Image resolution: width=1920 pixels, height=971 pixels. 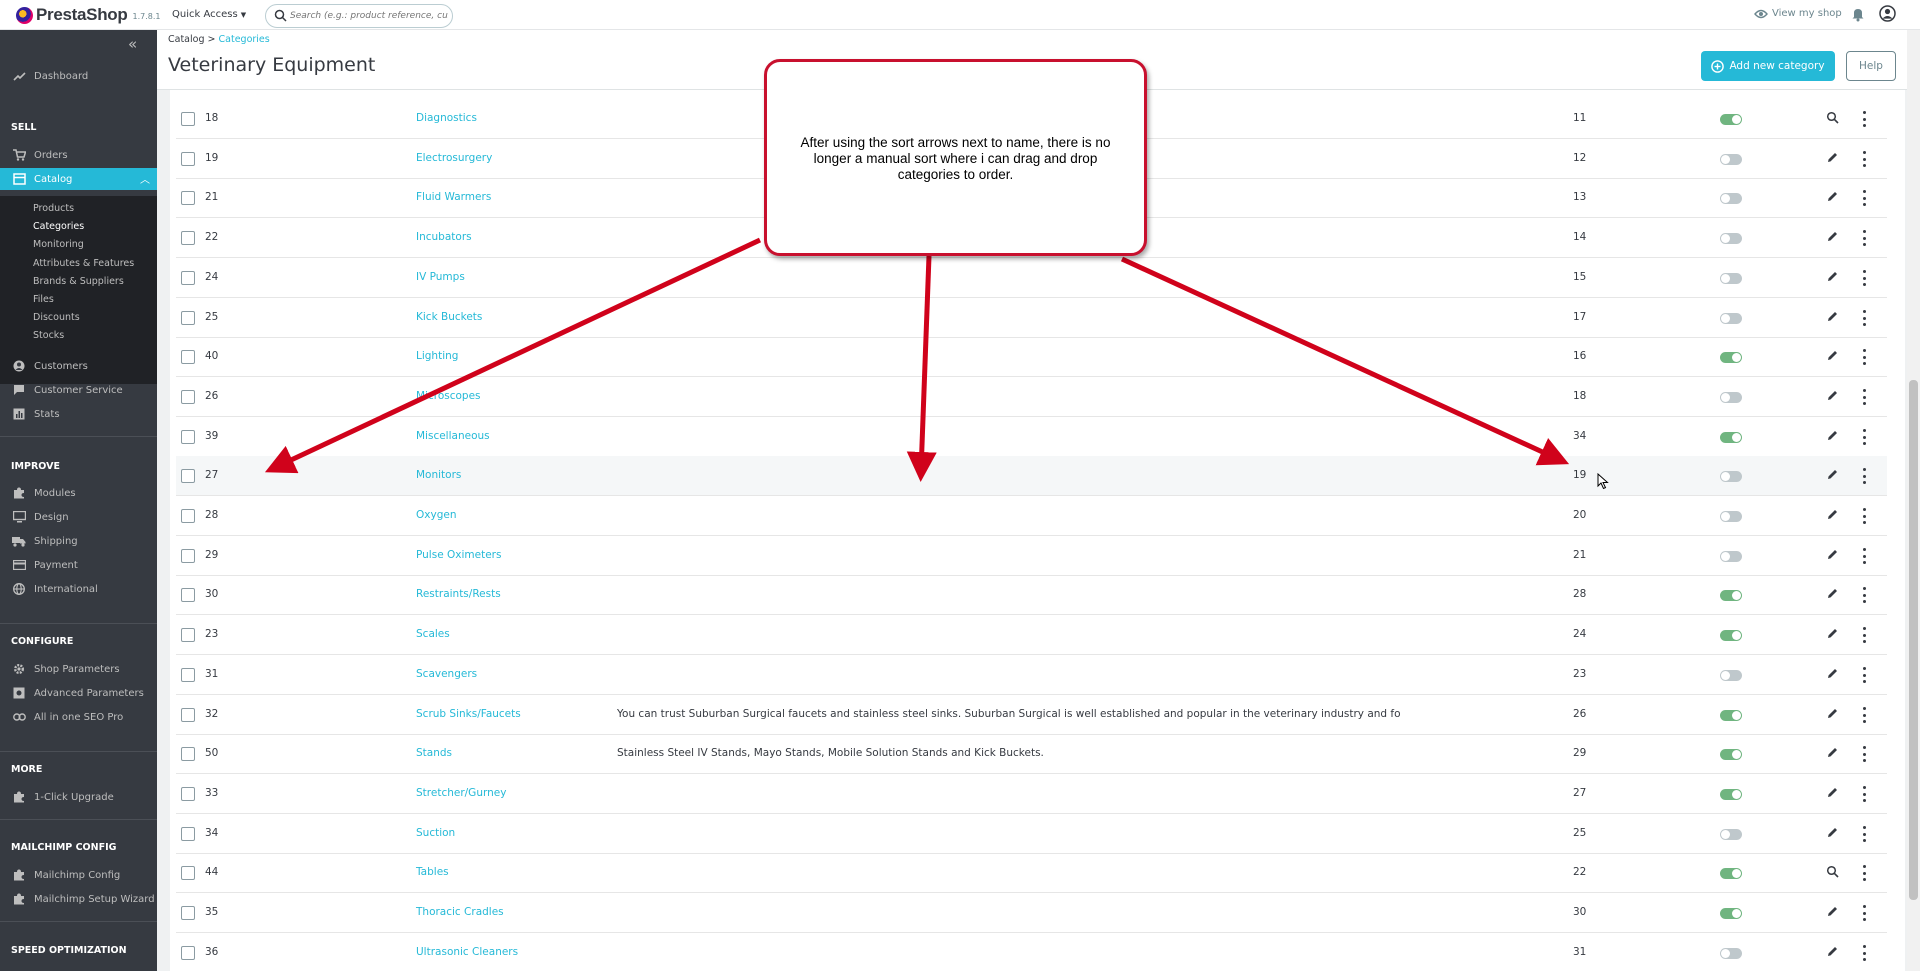 I want to click on breadcrumb-catalog: Catalog, so click(x=186, y=39).